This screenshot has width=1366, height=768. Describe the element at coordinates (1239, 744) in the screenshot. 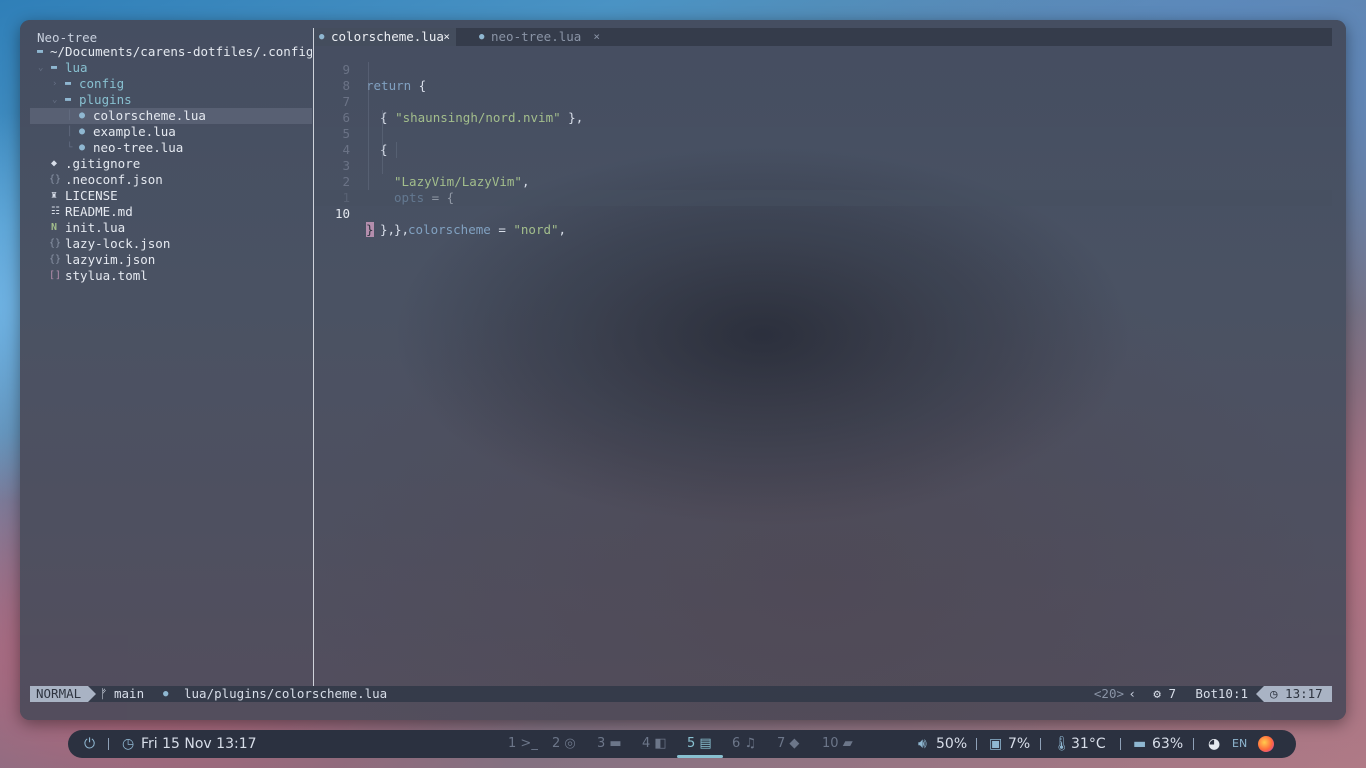

I see `keyboard-layout: EN` at that location.